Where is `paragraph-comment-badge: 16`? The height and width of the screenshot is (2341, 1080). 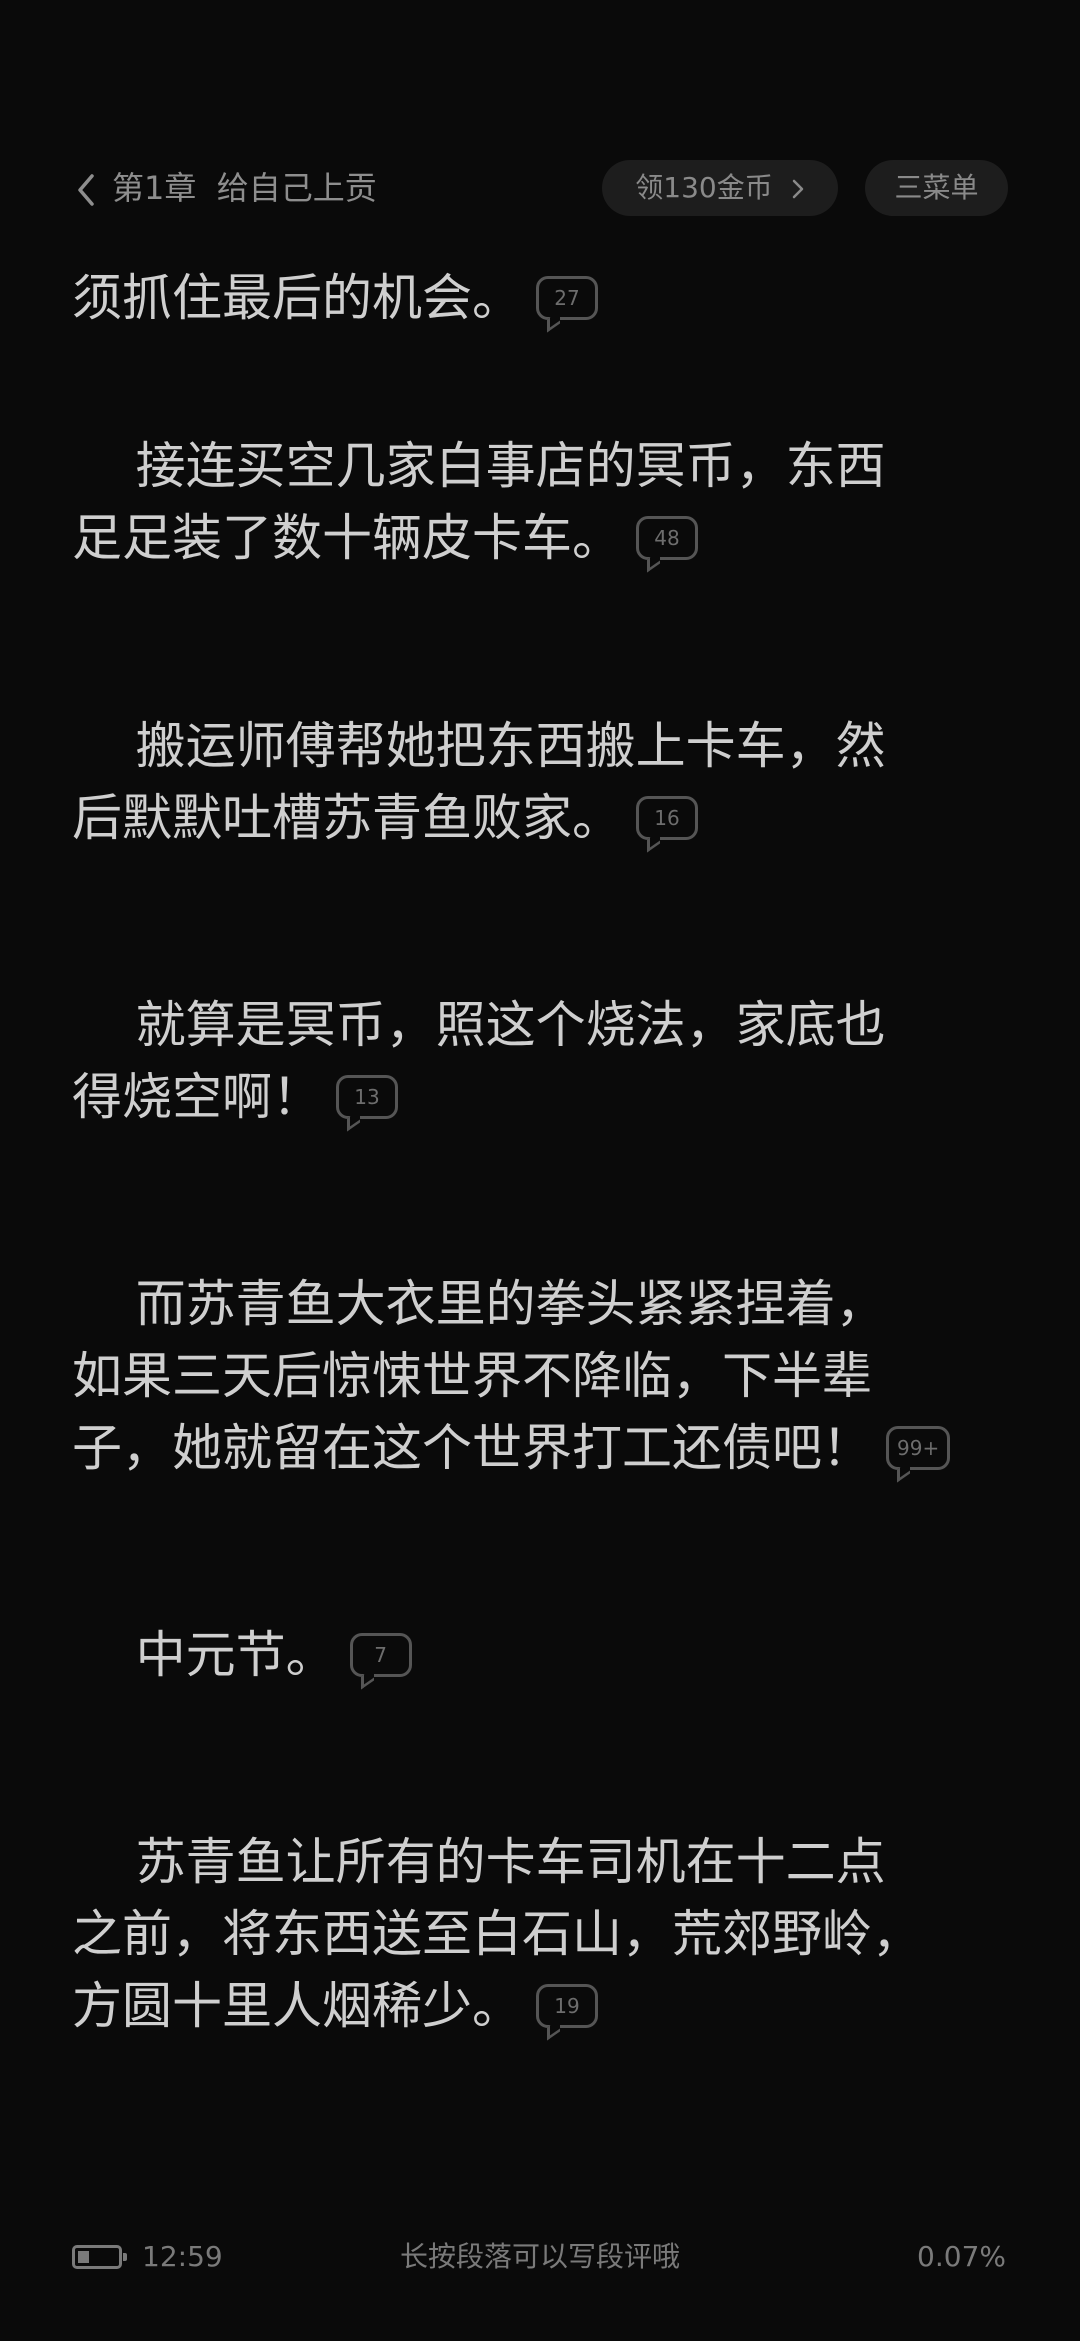
paragraph-comment-badge: 16 is located at coordinates (667, 818).